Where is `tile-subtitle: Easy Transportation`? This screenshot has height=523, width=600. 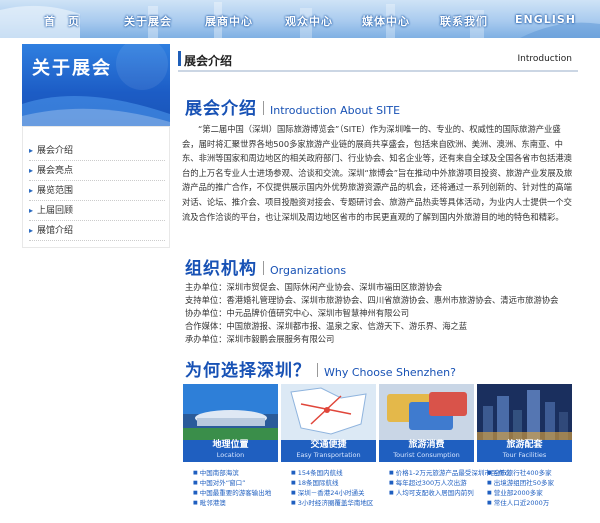 tile-subtitle: Easy Transportation is located at coordinates (328, 455).